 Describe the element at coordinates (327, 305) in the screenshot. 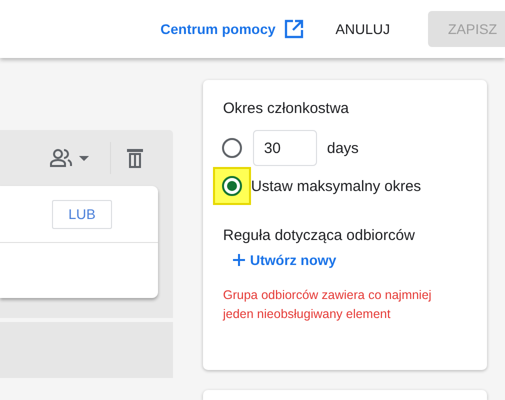

I see `error-message: Grupa odbiorców zawiera co najmniej jeden nieobsługiwany element` at that location.